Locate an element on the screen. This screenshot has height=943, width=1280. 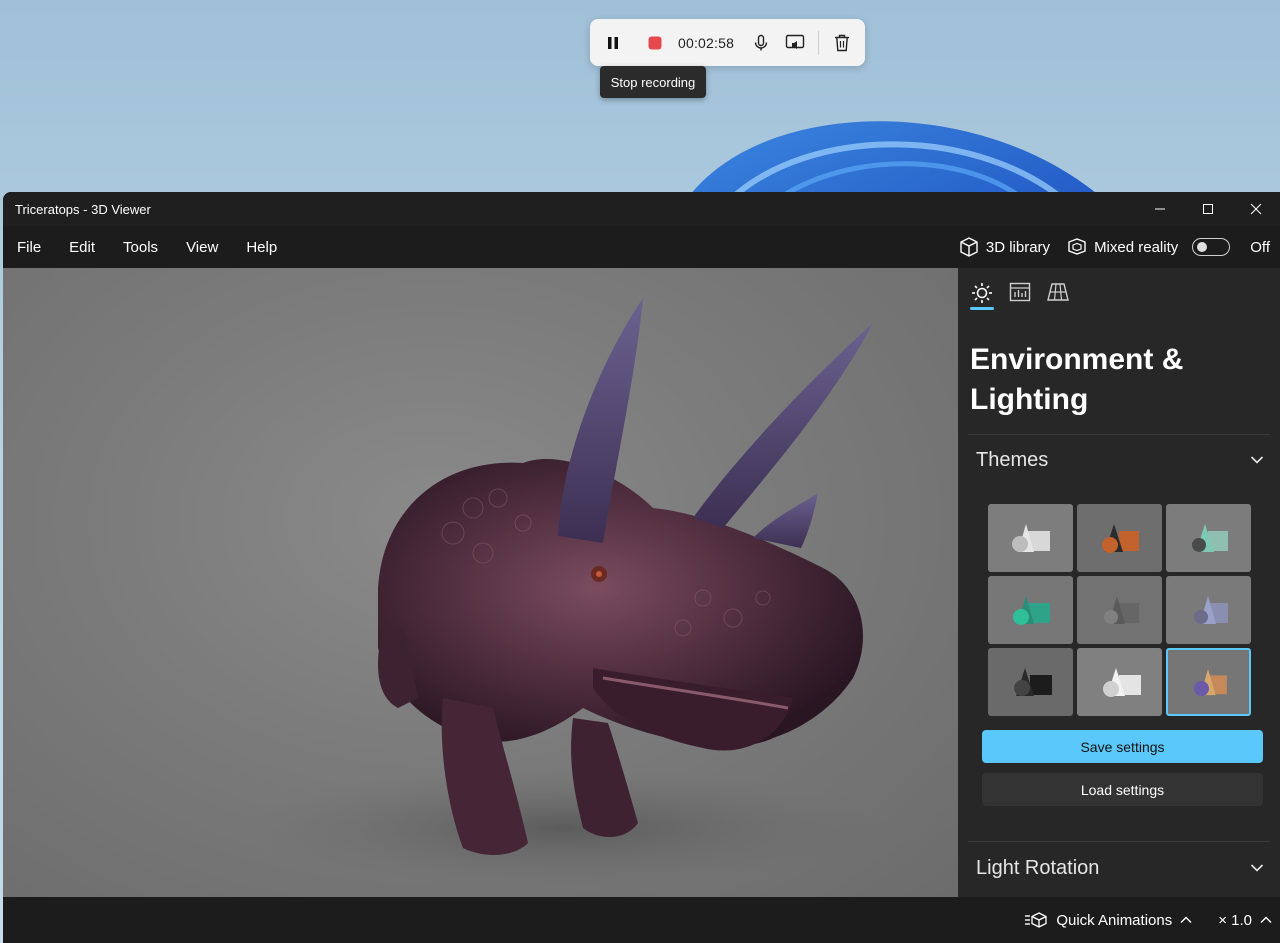
save-settings-button: Save settings is located at coordinates (1122, 746).